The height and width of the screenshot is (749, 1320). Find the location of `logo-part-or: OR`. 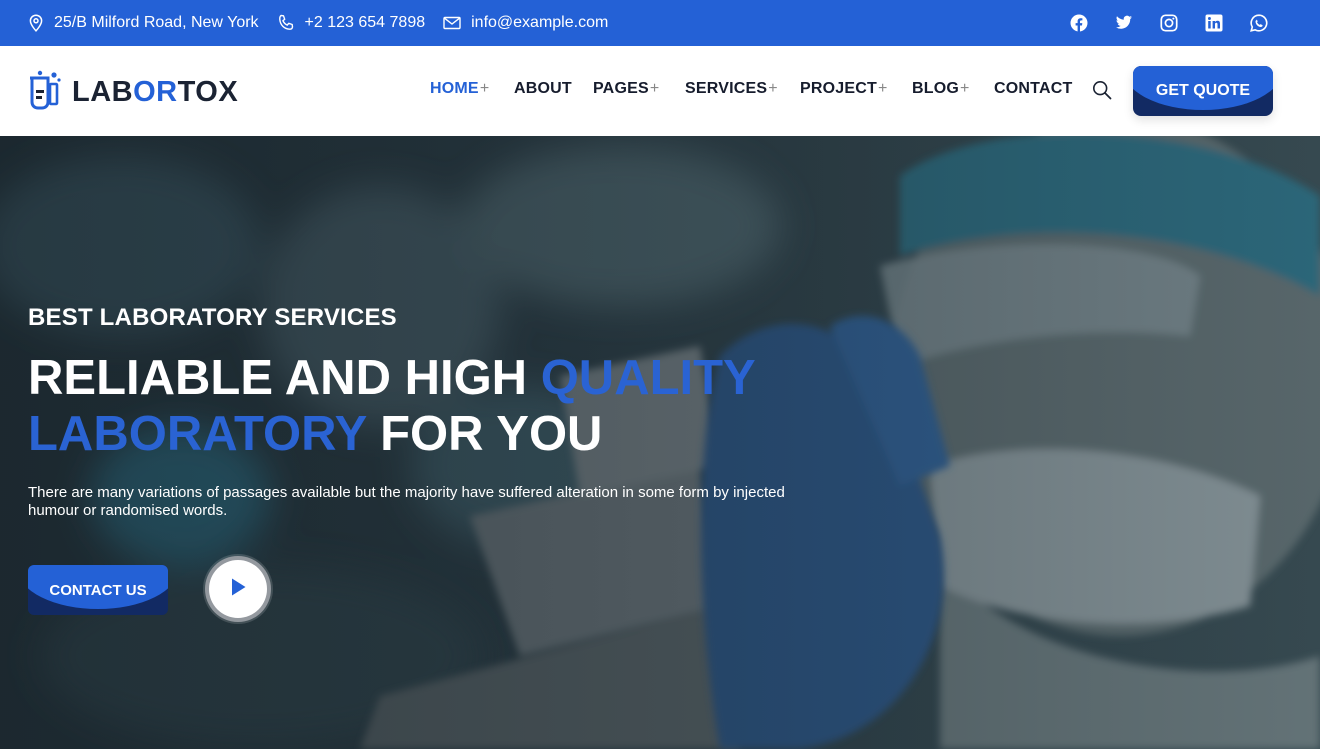

logo-part-or: OR is located at coordinates (155, 92).